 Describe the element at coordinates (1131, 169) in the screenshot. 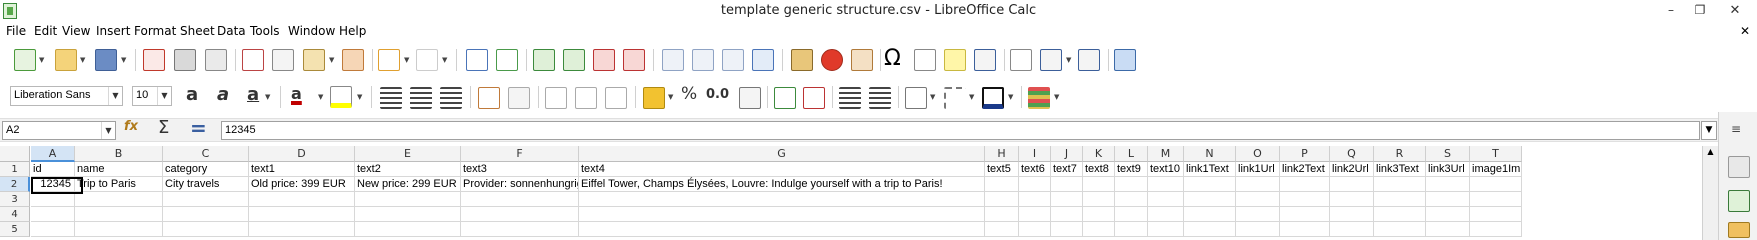

I see `cell-l1: text9` at that location.